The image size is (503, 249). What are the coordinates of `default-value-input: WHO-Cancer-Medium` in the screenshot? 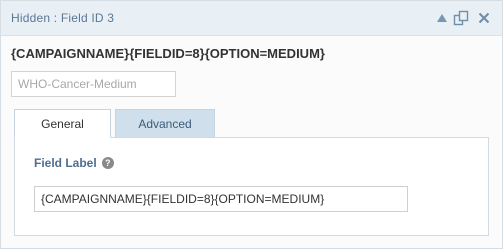 It's located at (93, 84).